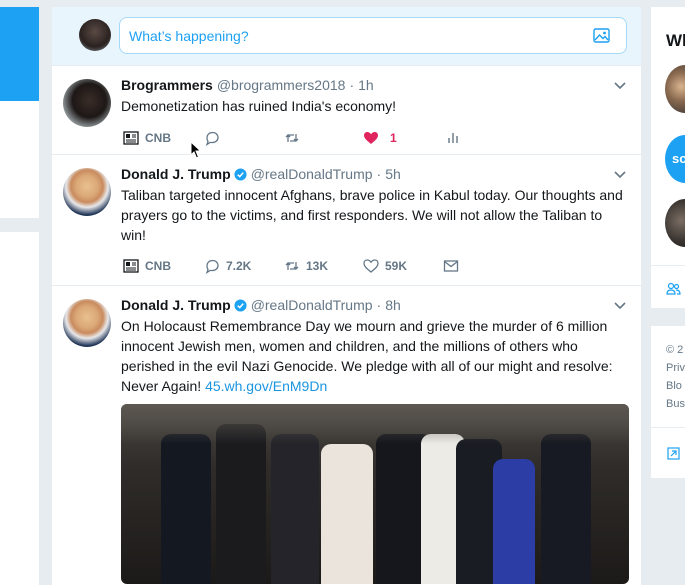  Describe the element at coordinates (189, 36) in the screenshot. I see `compose-placeholder: What’s happening?` at that location.